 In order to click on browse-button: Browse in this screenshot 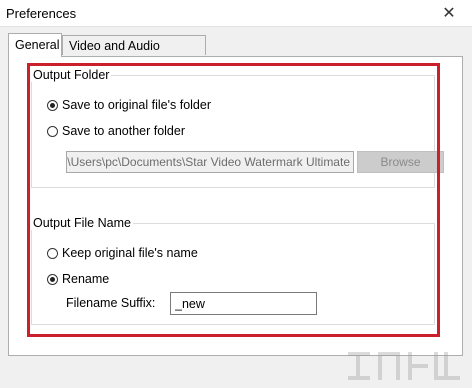, I will do `click(400, 162)`.